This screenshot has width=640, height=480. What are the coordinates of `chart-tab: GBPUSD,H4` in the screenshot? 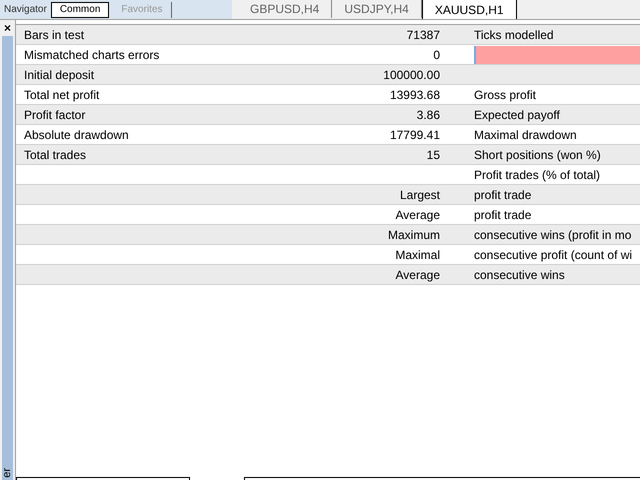 It's located at (285, 9).